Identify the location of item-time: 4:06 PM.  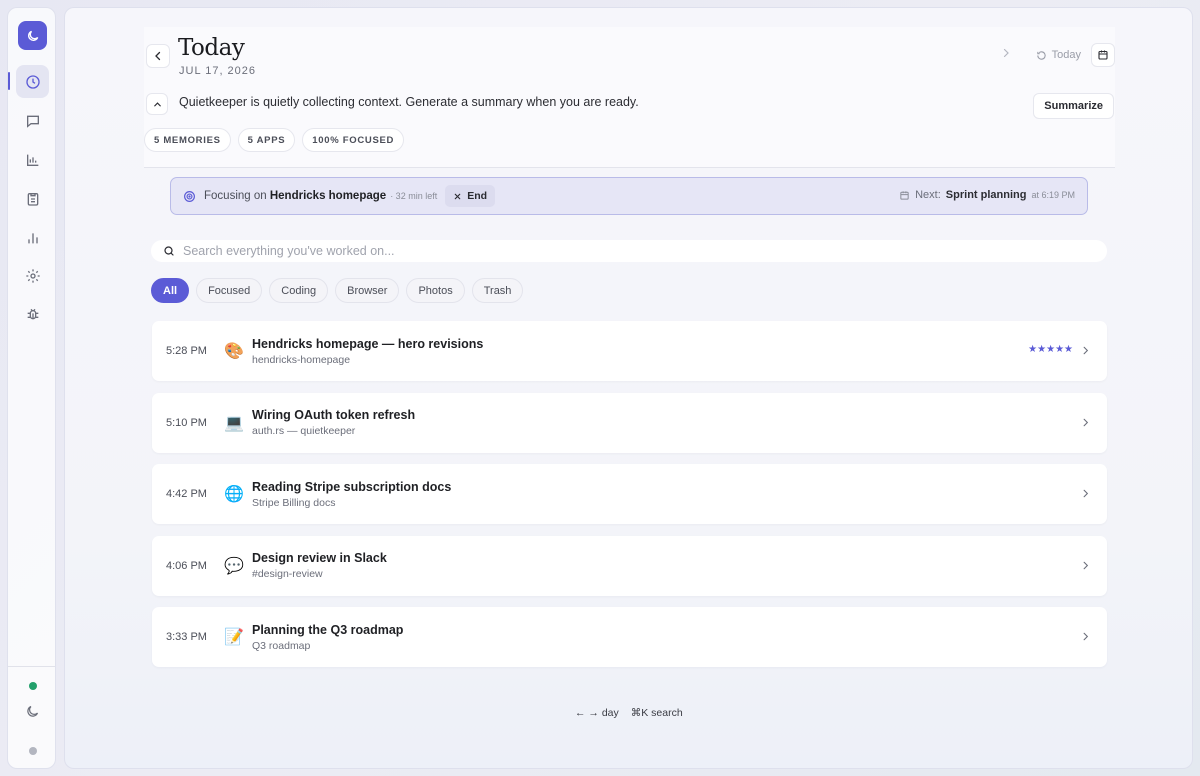
(186, 565).